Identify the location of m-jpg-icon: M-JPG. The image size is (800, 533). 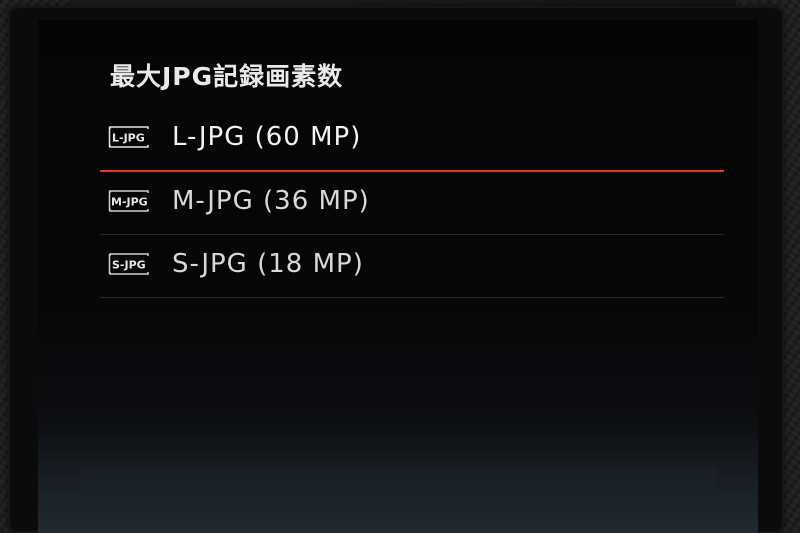
(129, 201).